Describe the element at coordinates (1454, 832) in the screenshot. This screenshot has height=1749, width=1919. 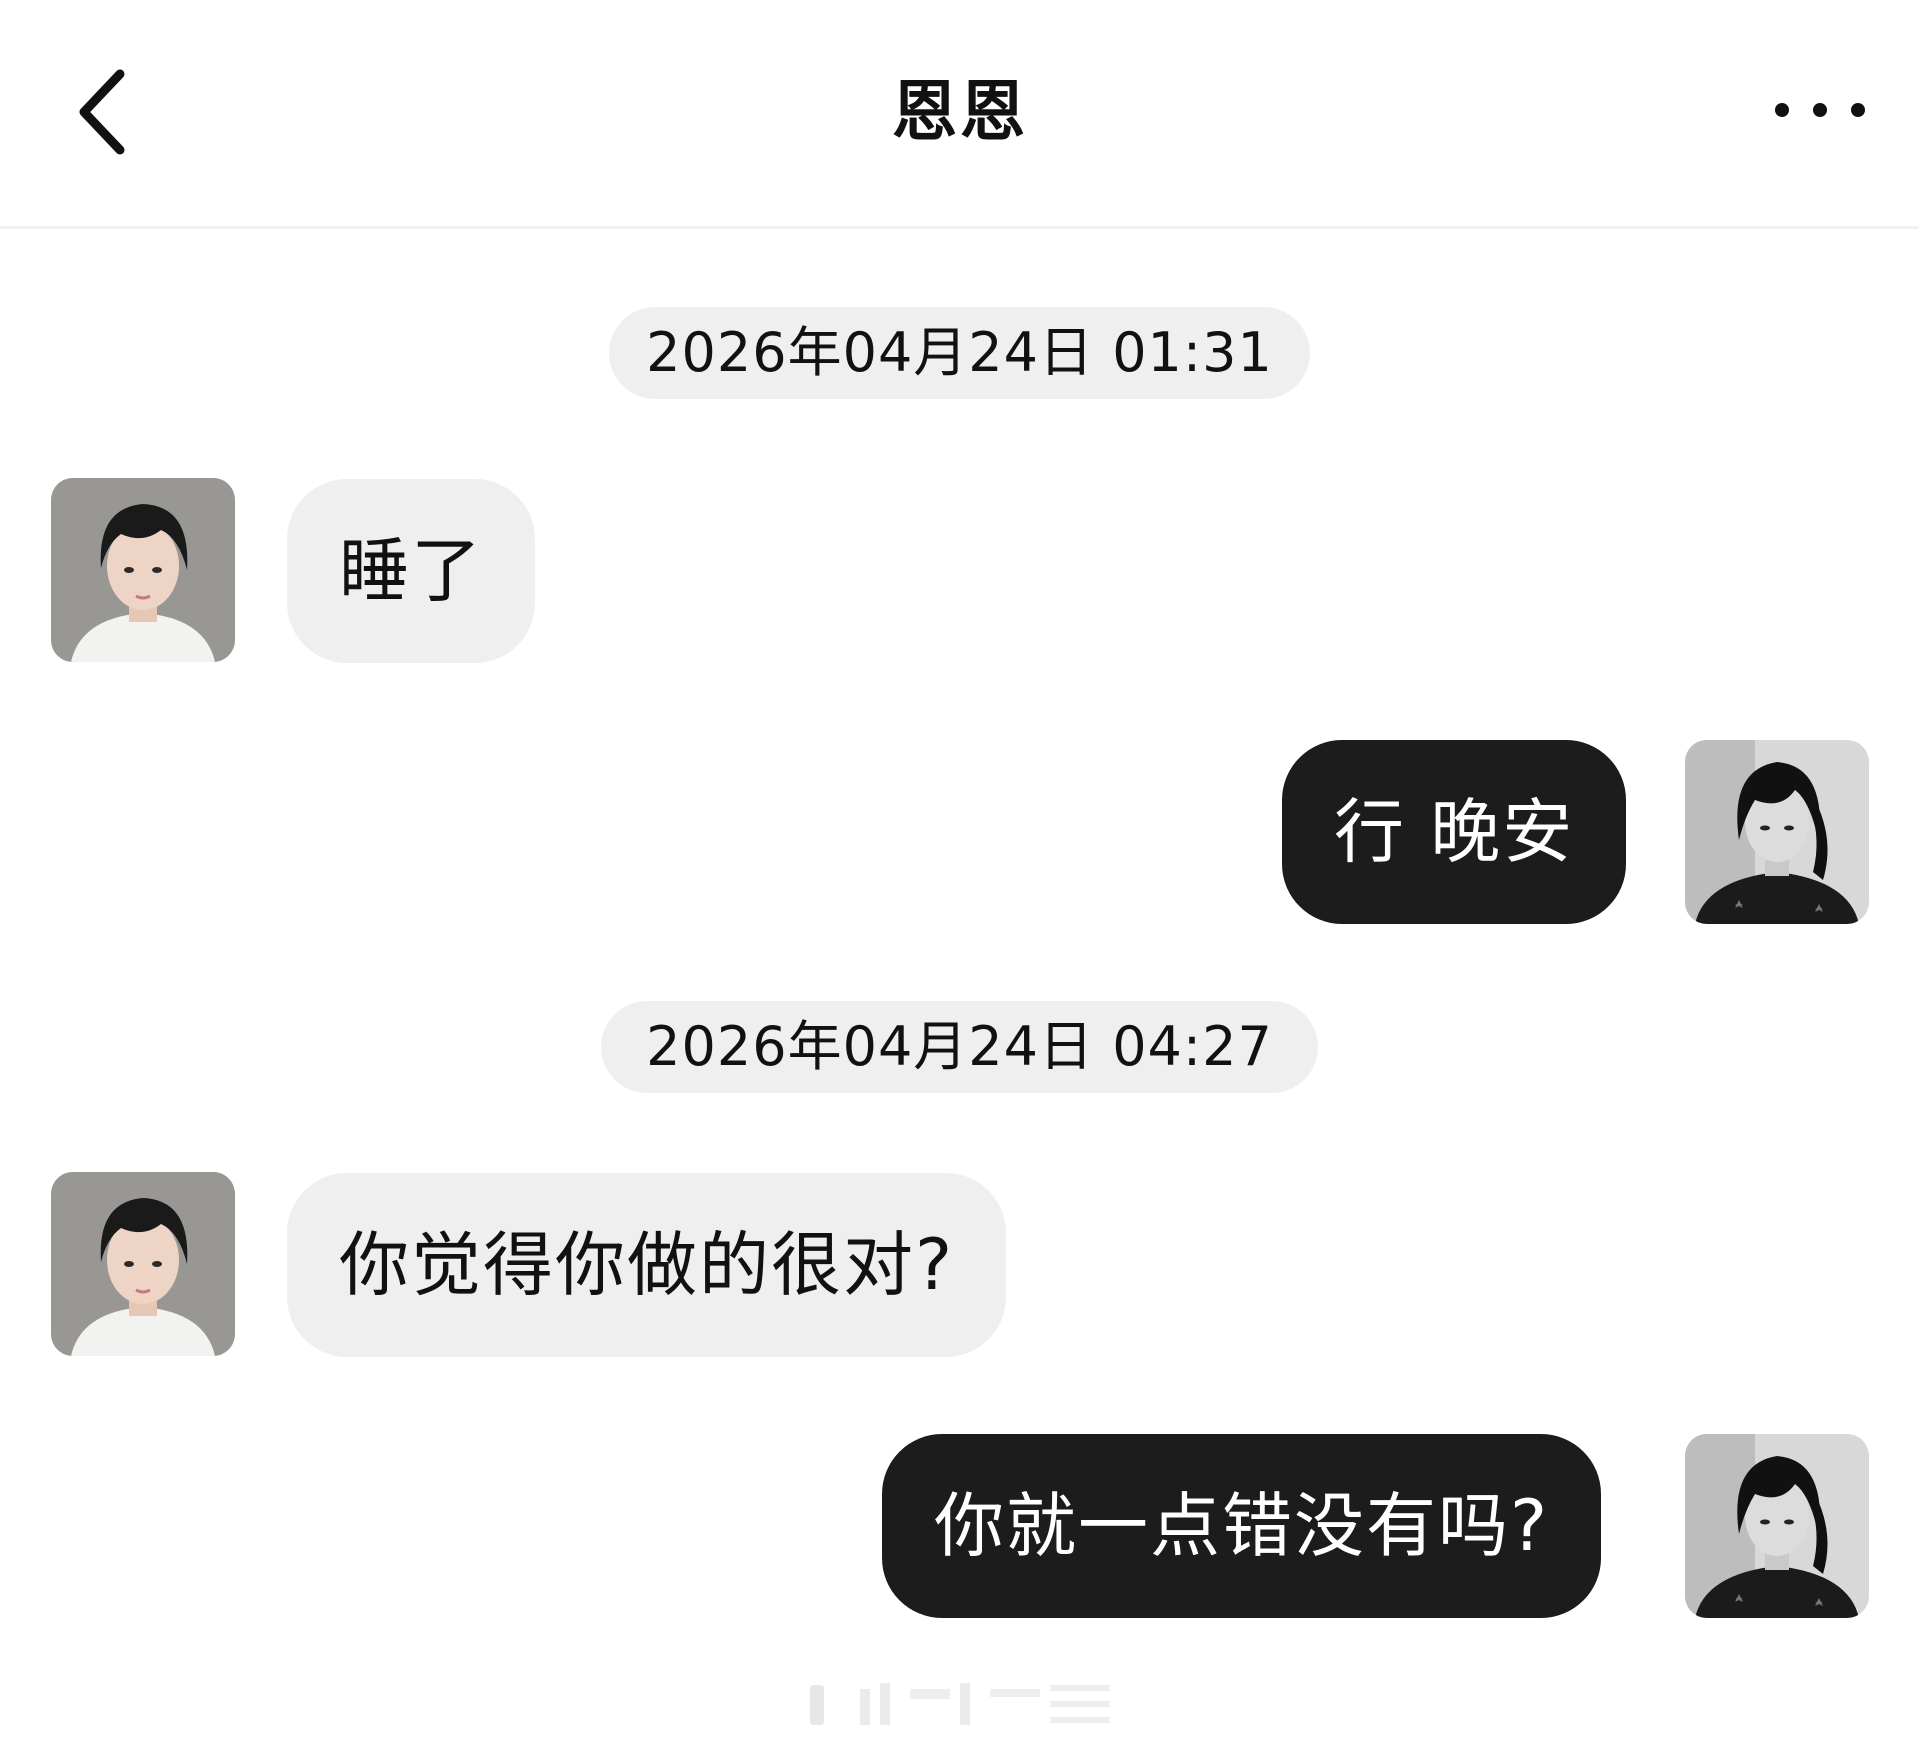
I see `sent-message-bubble: 行 晚安` at that location.